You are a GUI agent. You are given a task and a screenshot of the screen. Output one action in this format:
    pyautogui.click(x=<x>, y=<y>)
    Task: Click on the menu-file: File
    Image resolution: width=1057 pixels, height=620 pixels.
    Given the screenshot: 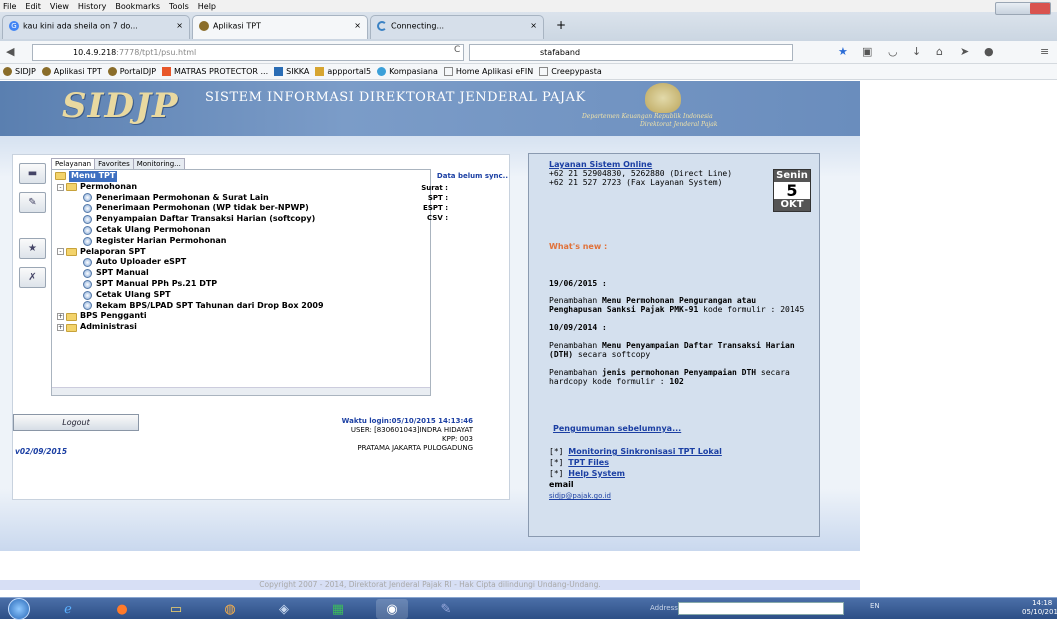 What is the action you would take?
    pyautogui.click(x=9, y=6)
    